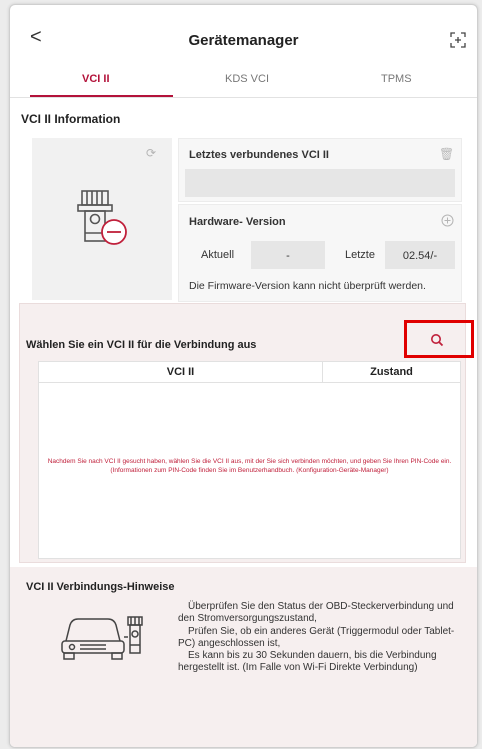 This screenshot has width=482, height=749. I want to click on vci-device-icon, so click(102, 217).